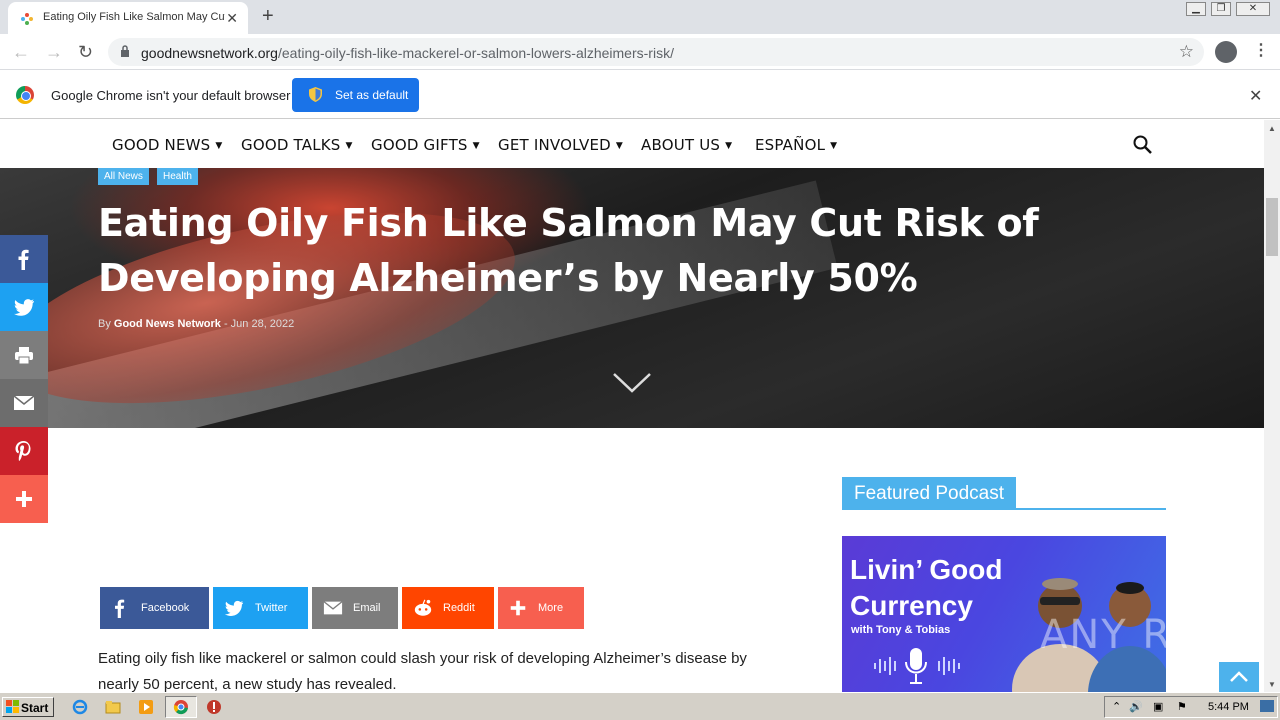 This screenshot has height=720, width=1280. I want to click on nav-good-talks: GOOD TALKS ▼, so click(297, 145).